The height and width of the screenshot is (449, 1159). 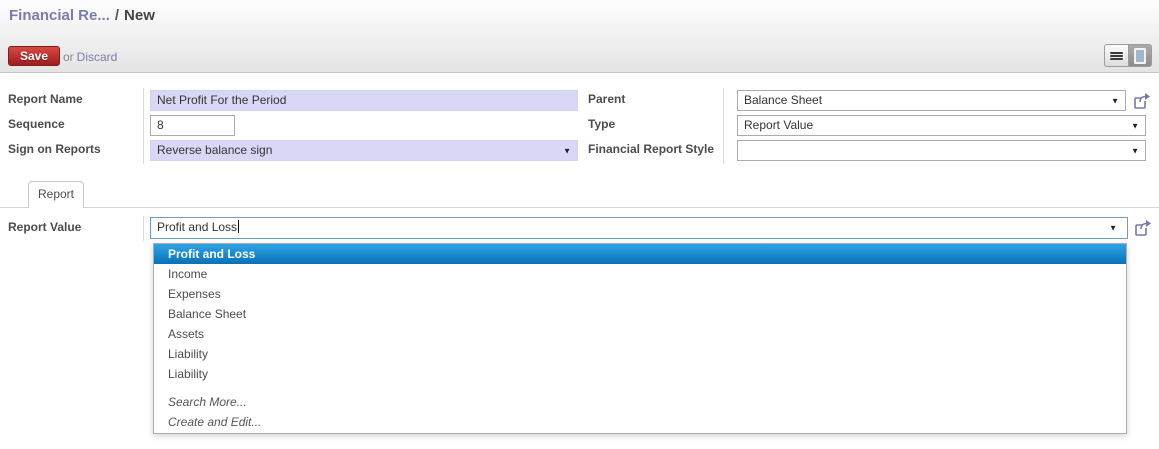 I want to click on report-value-label: Report Value, so click(x=45, y=227).